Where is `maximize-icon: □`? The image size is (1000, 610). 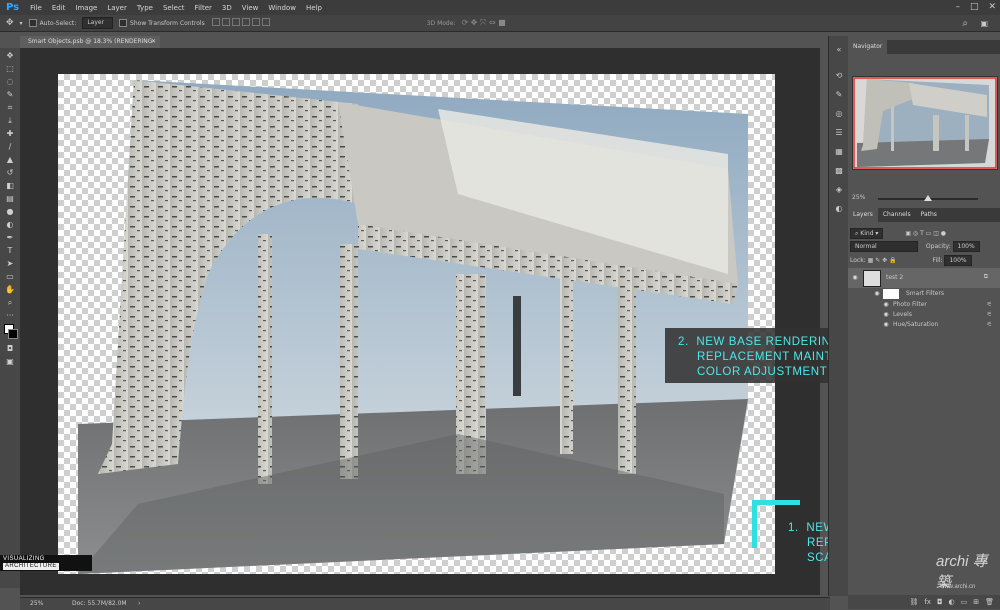
maximize-icon: □ is located at coordinates (974, 7).